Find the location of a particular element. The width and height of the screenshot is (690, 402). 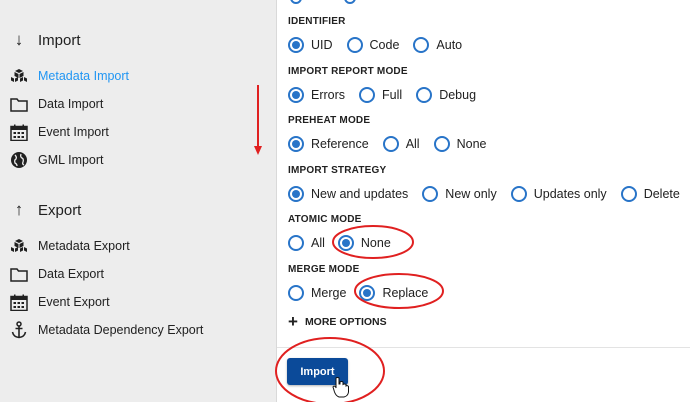

identifier-radio-group: UID Code Auto is located at coordinates (375, 45).